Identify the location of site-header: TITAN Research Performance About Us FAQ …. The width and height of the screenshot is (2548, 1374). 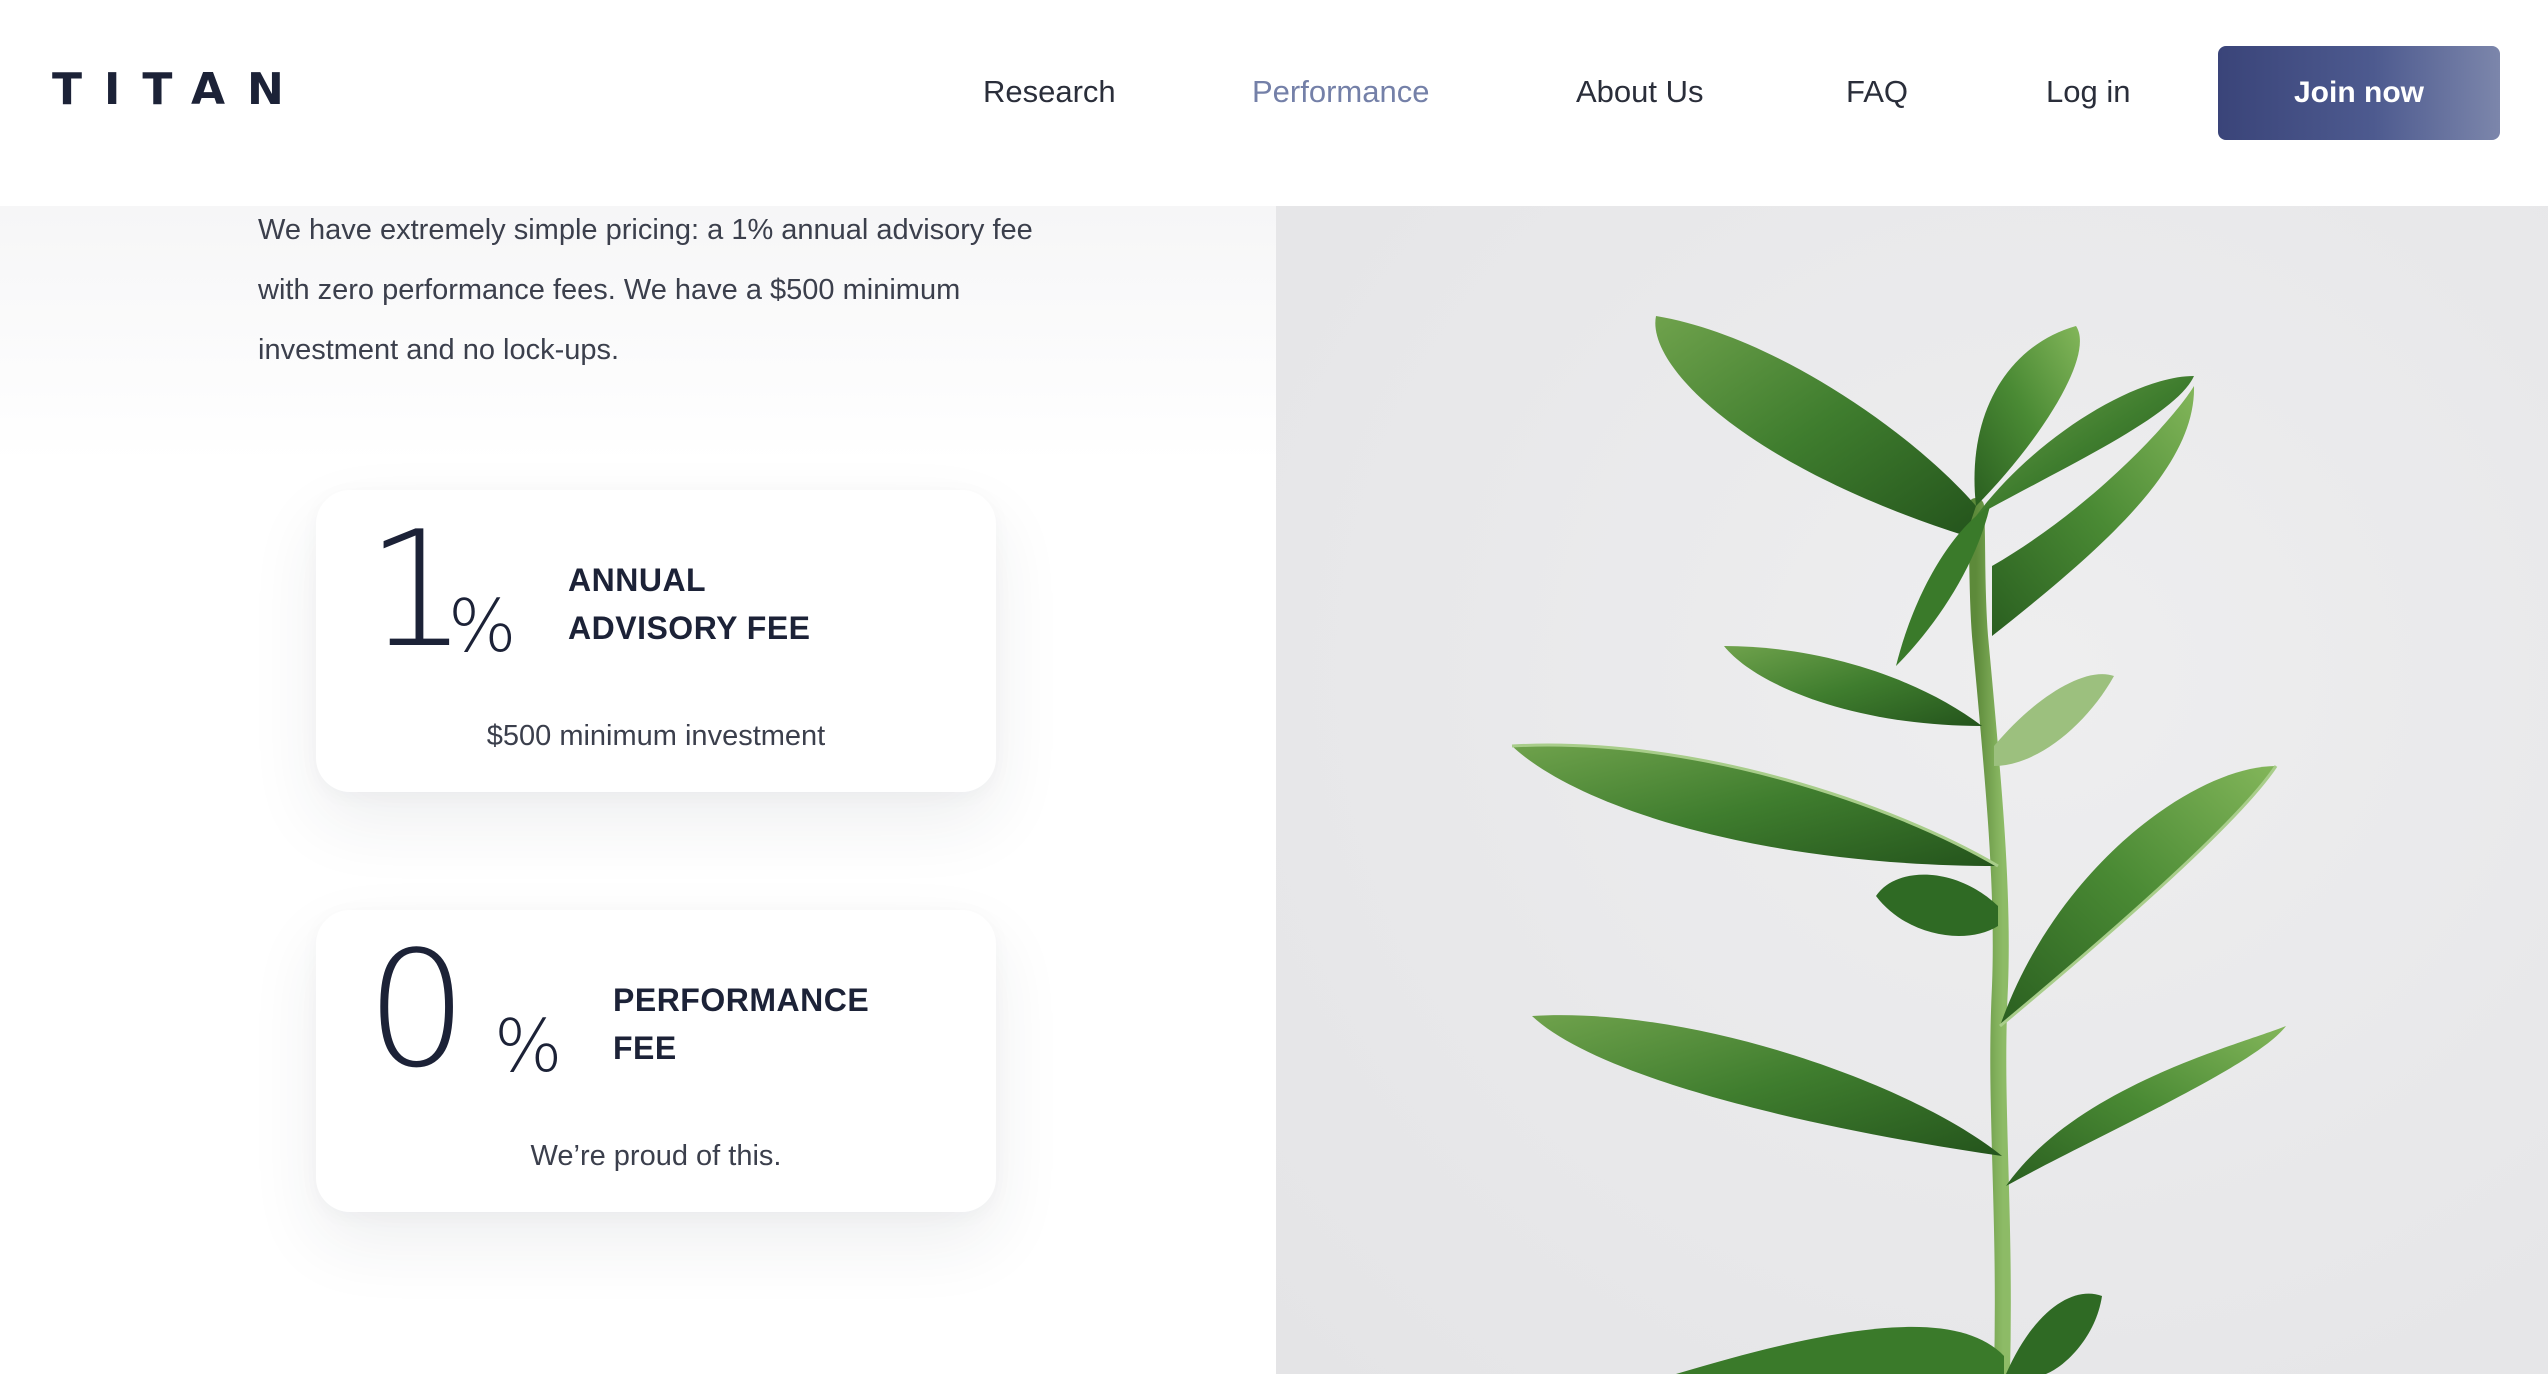
(1274, 103).